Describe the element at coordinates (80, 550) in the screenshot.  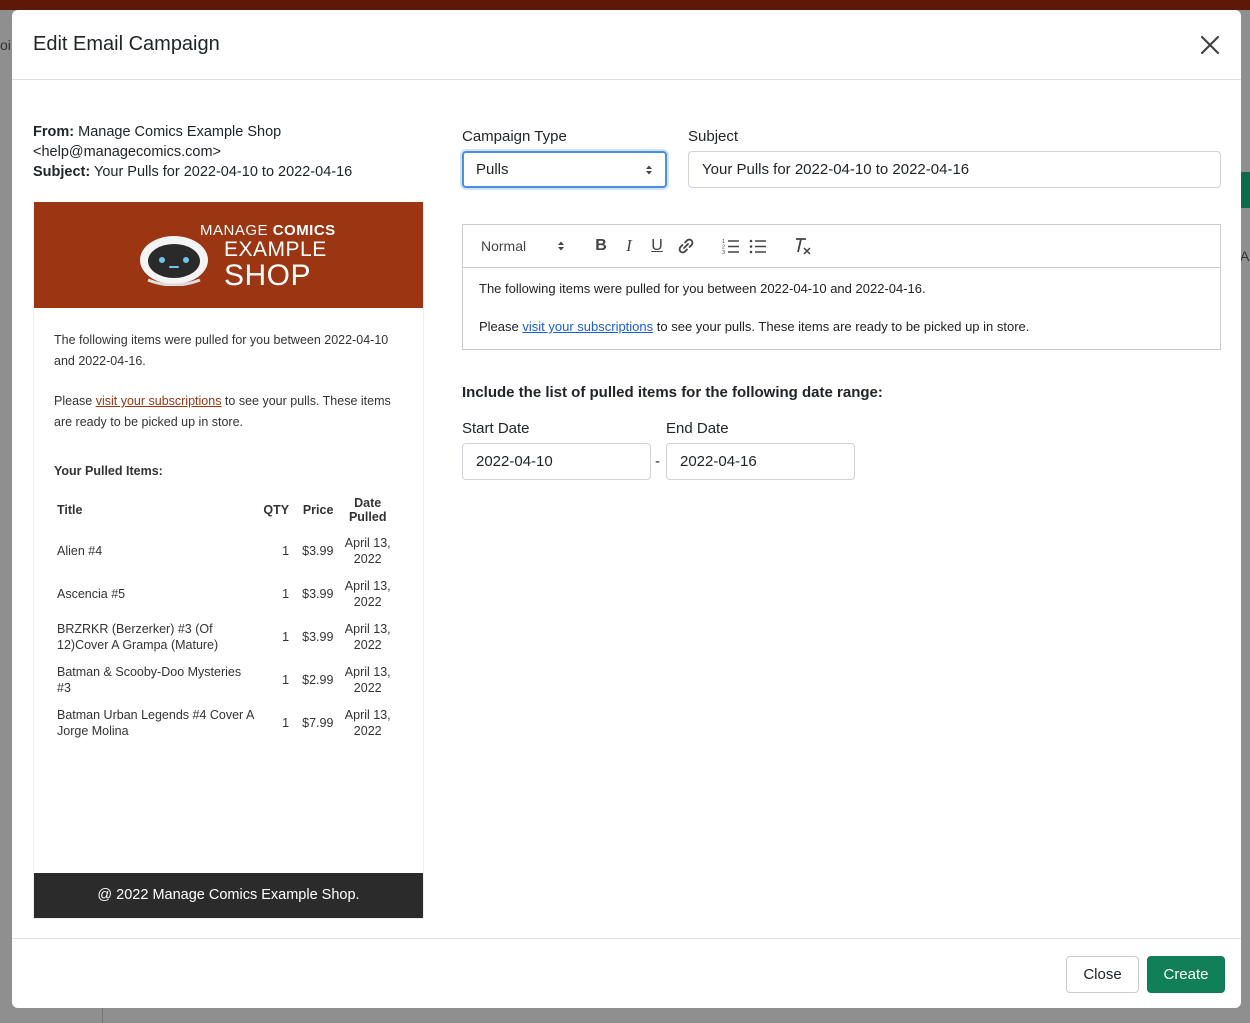
I see `item-title: Alien #4` at that location.